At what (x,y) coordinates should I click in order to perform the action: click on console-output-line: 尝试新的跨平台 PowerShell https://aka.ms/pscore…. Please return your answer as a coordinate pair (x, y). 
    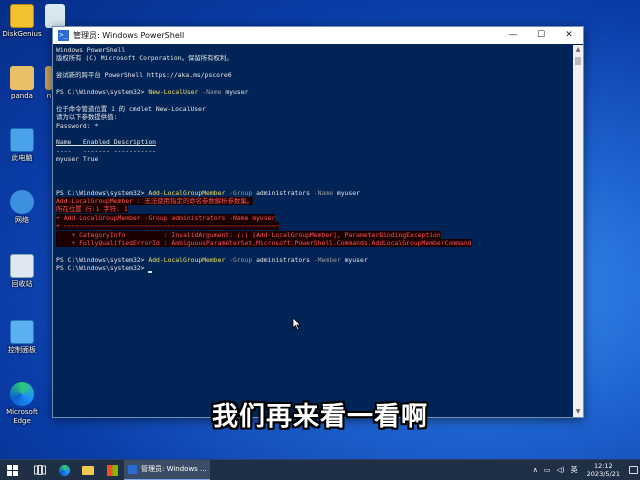
    Looking at the image, I should click on (314, 75).